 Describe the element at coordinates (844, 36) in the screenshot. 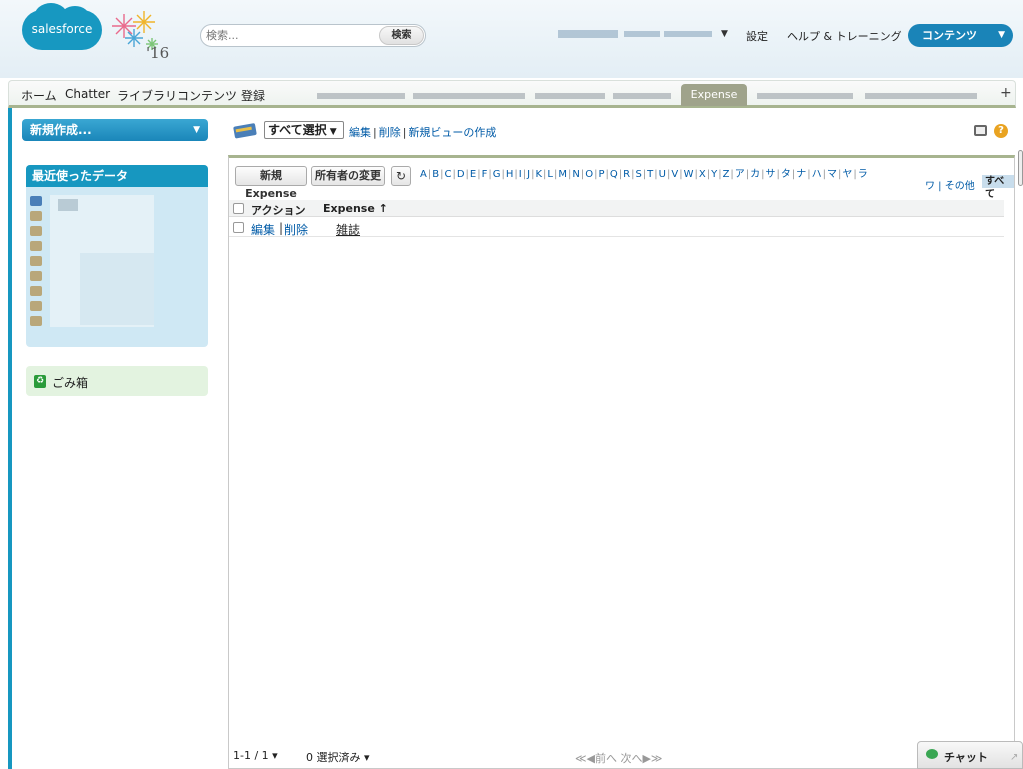

I see `help-training-link: ヘルプ & トレーニング` at that location.